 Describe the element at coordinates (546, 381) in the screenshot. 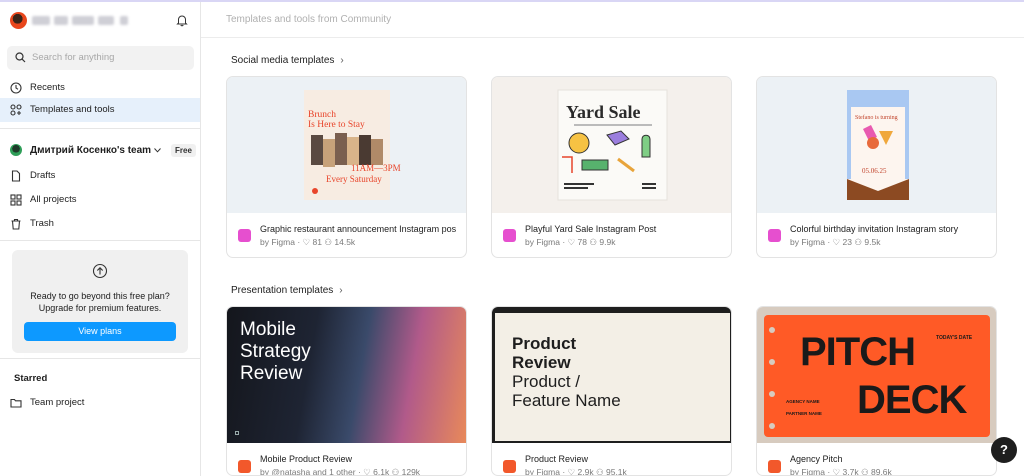

I see `thumb-text: Product /` at that location.